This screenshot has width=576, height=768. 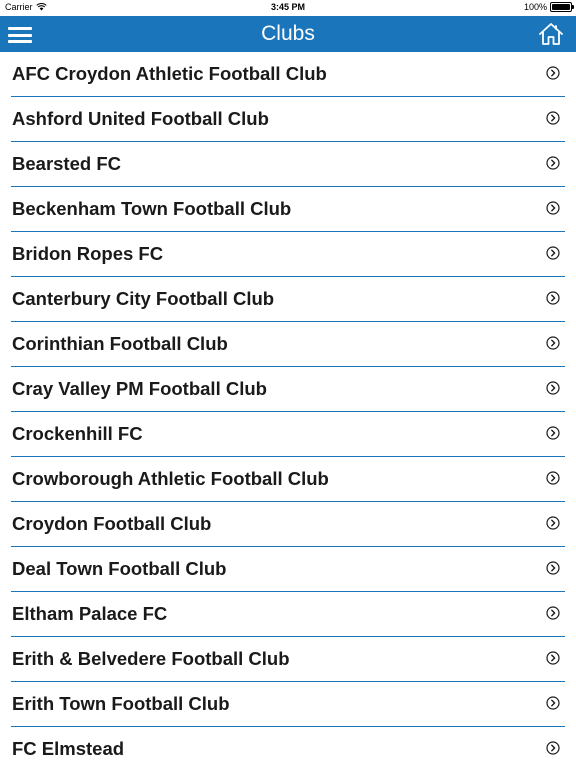 What do you see at coordinates (288, 254) in the screenshot?
I see `club-list-item: Bridon Ropes FC` at bounding box center [288, 254].